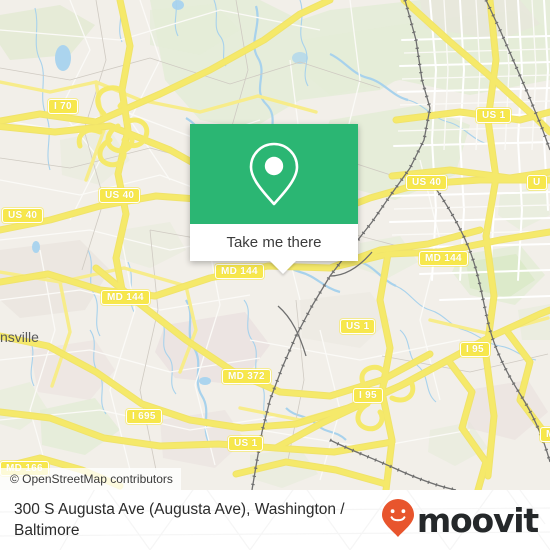 The image size is (550, 550). I want to click on moovit-logo: moovit, so click(460, 520).